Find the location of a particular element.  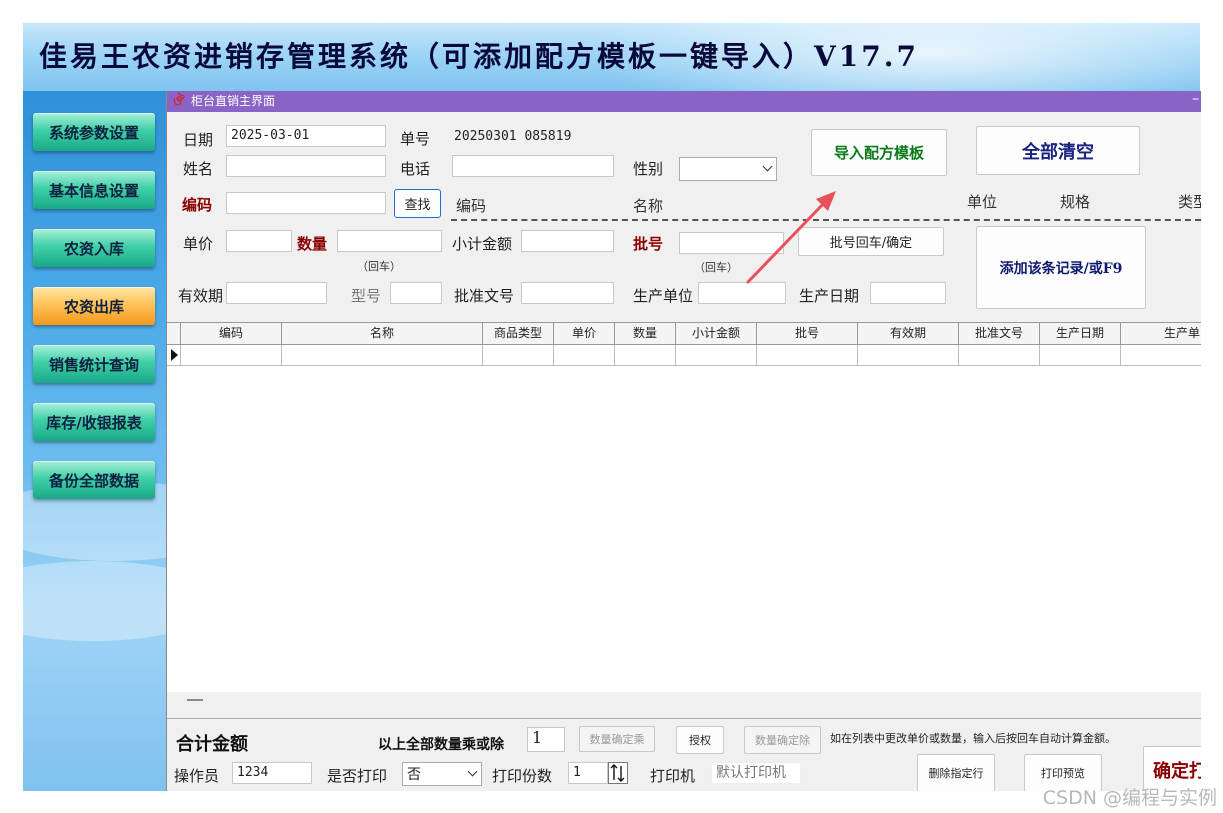

order-number-value: 20250301 085819 is located at coordinates (513, 136).